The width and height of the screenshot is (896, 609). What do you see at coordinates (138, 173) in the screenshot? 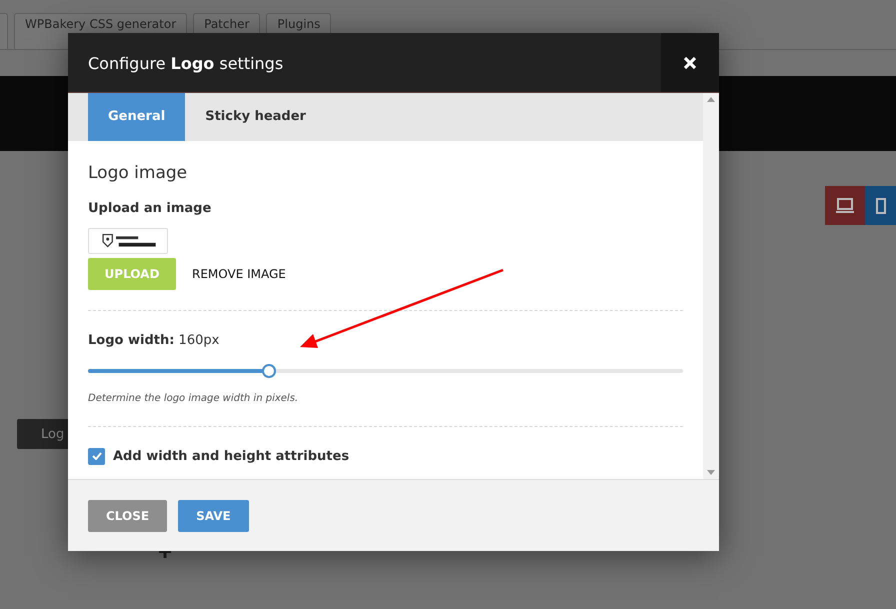
I see `section-title: Logo image` at bounding box center [138, 173].